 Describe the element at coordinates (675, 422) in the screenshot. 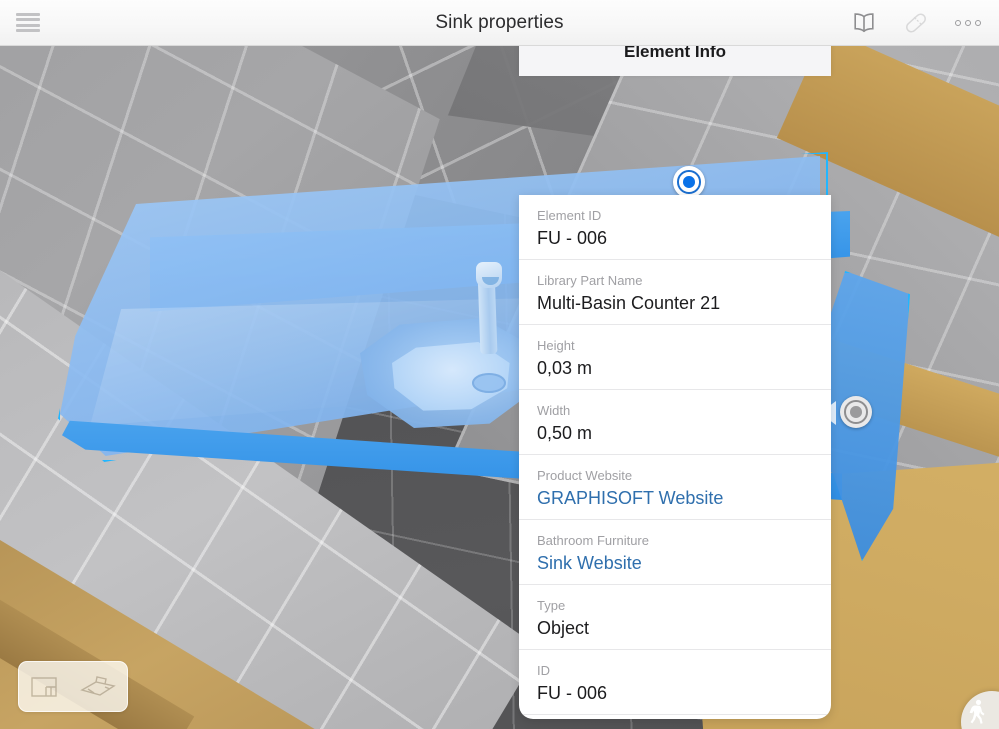

I see `property-row: Width 0,50 m` at that location.